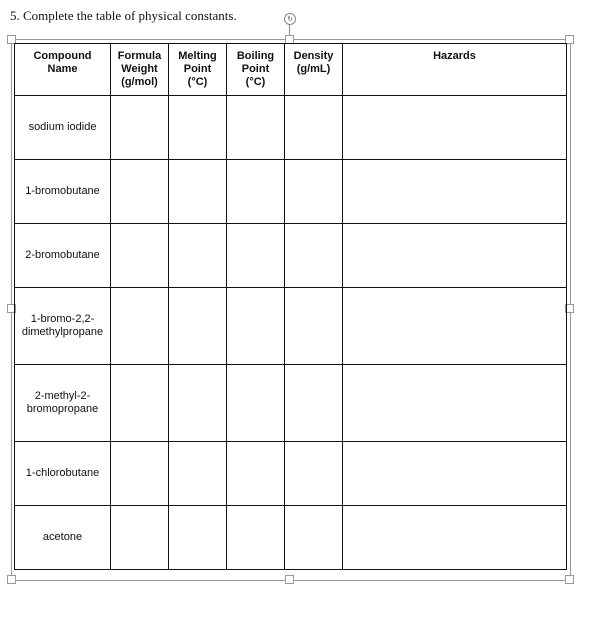  Describe the element at coordinates (139, 82) in the screenshot. I see `header-text: (g/mol)` at that location.